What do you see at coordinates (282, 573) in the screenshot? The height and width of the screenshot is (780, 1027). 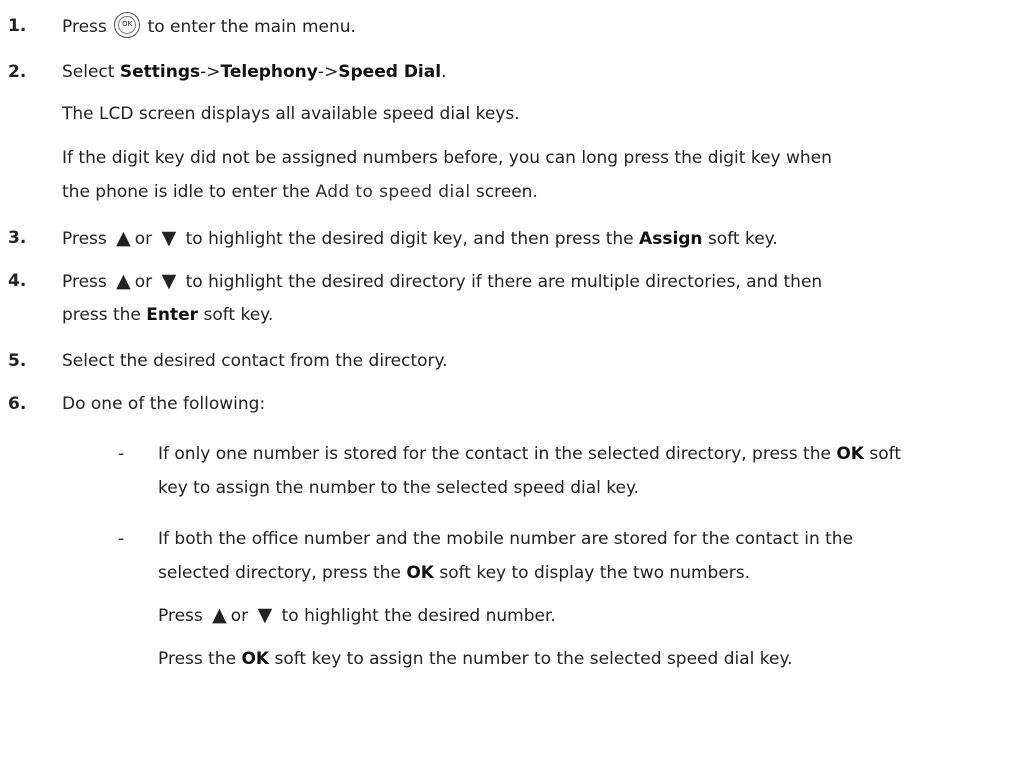 I see `bullet-2-pre: selected directory, press the` at bounding box center [282, 573].